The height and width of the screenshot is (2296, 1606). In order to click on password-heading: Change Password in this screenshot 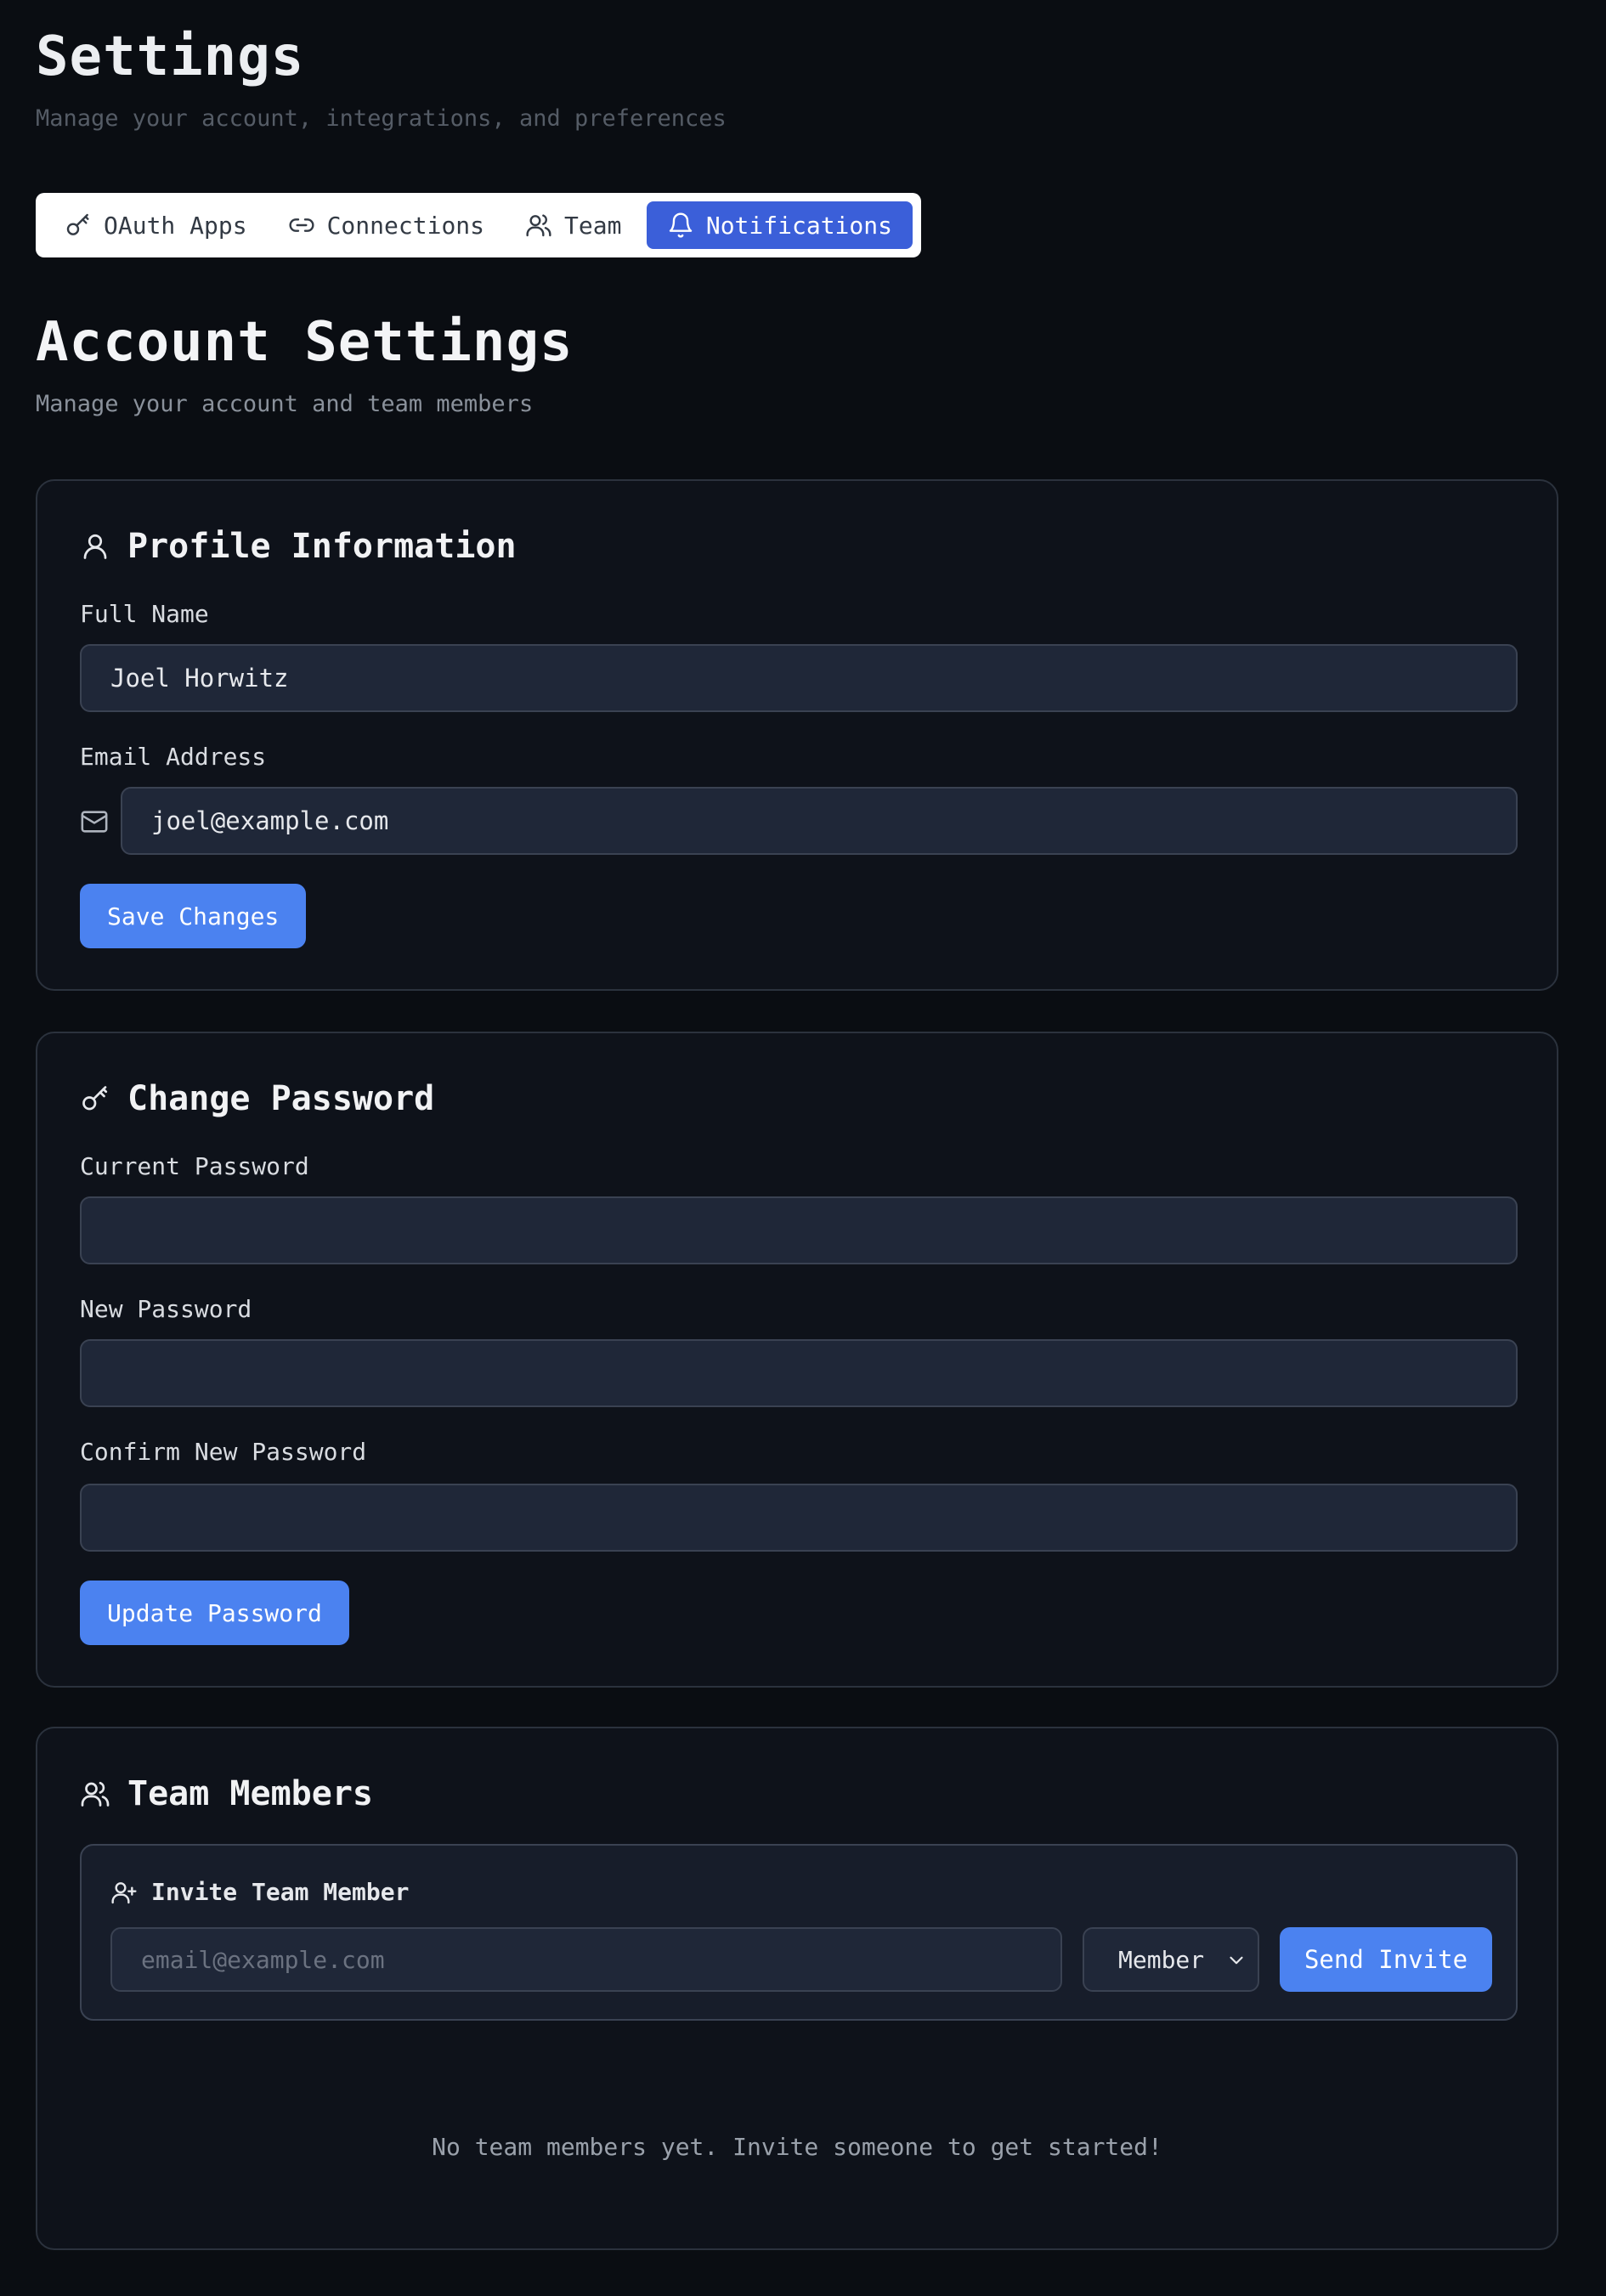, I will do `click(257, 1098)`.